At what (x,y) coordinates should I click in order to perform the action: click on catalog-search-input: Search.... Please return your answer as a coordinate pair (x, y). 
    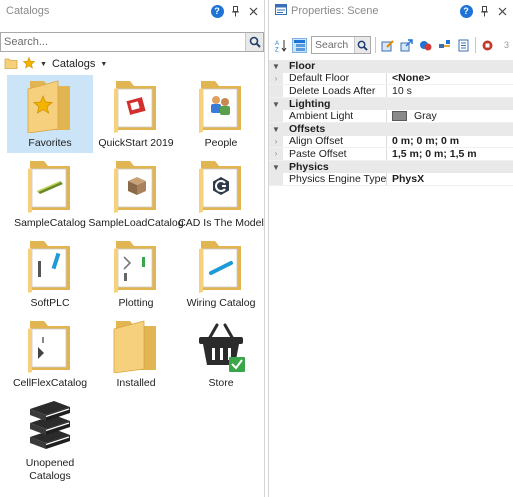
    Looking at the image, I should click on (132, 42).